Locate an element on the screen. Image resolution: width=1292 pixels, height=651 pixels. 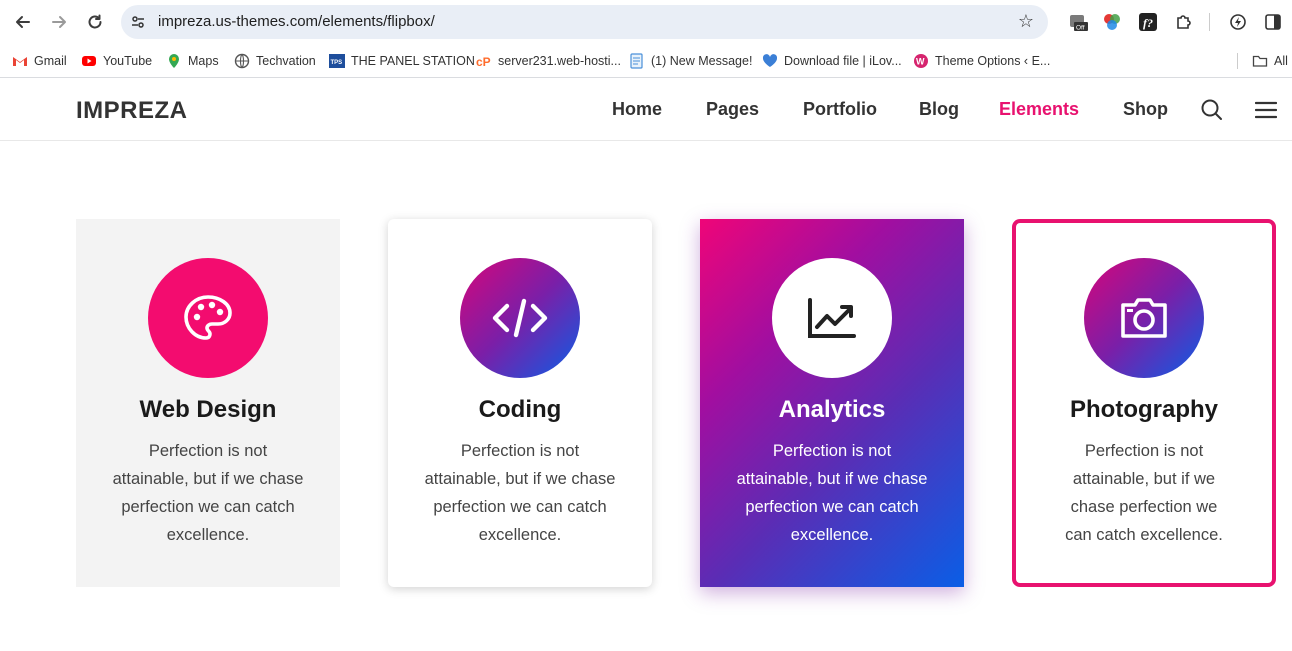
forward-icon is located at coordinates (59, 22).